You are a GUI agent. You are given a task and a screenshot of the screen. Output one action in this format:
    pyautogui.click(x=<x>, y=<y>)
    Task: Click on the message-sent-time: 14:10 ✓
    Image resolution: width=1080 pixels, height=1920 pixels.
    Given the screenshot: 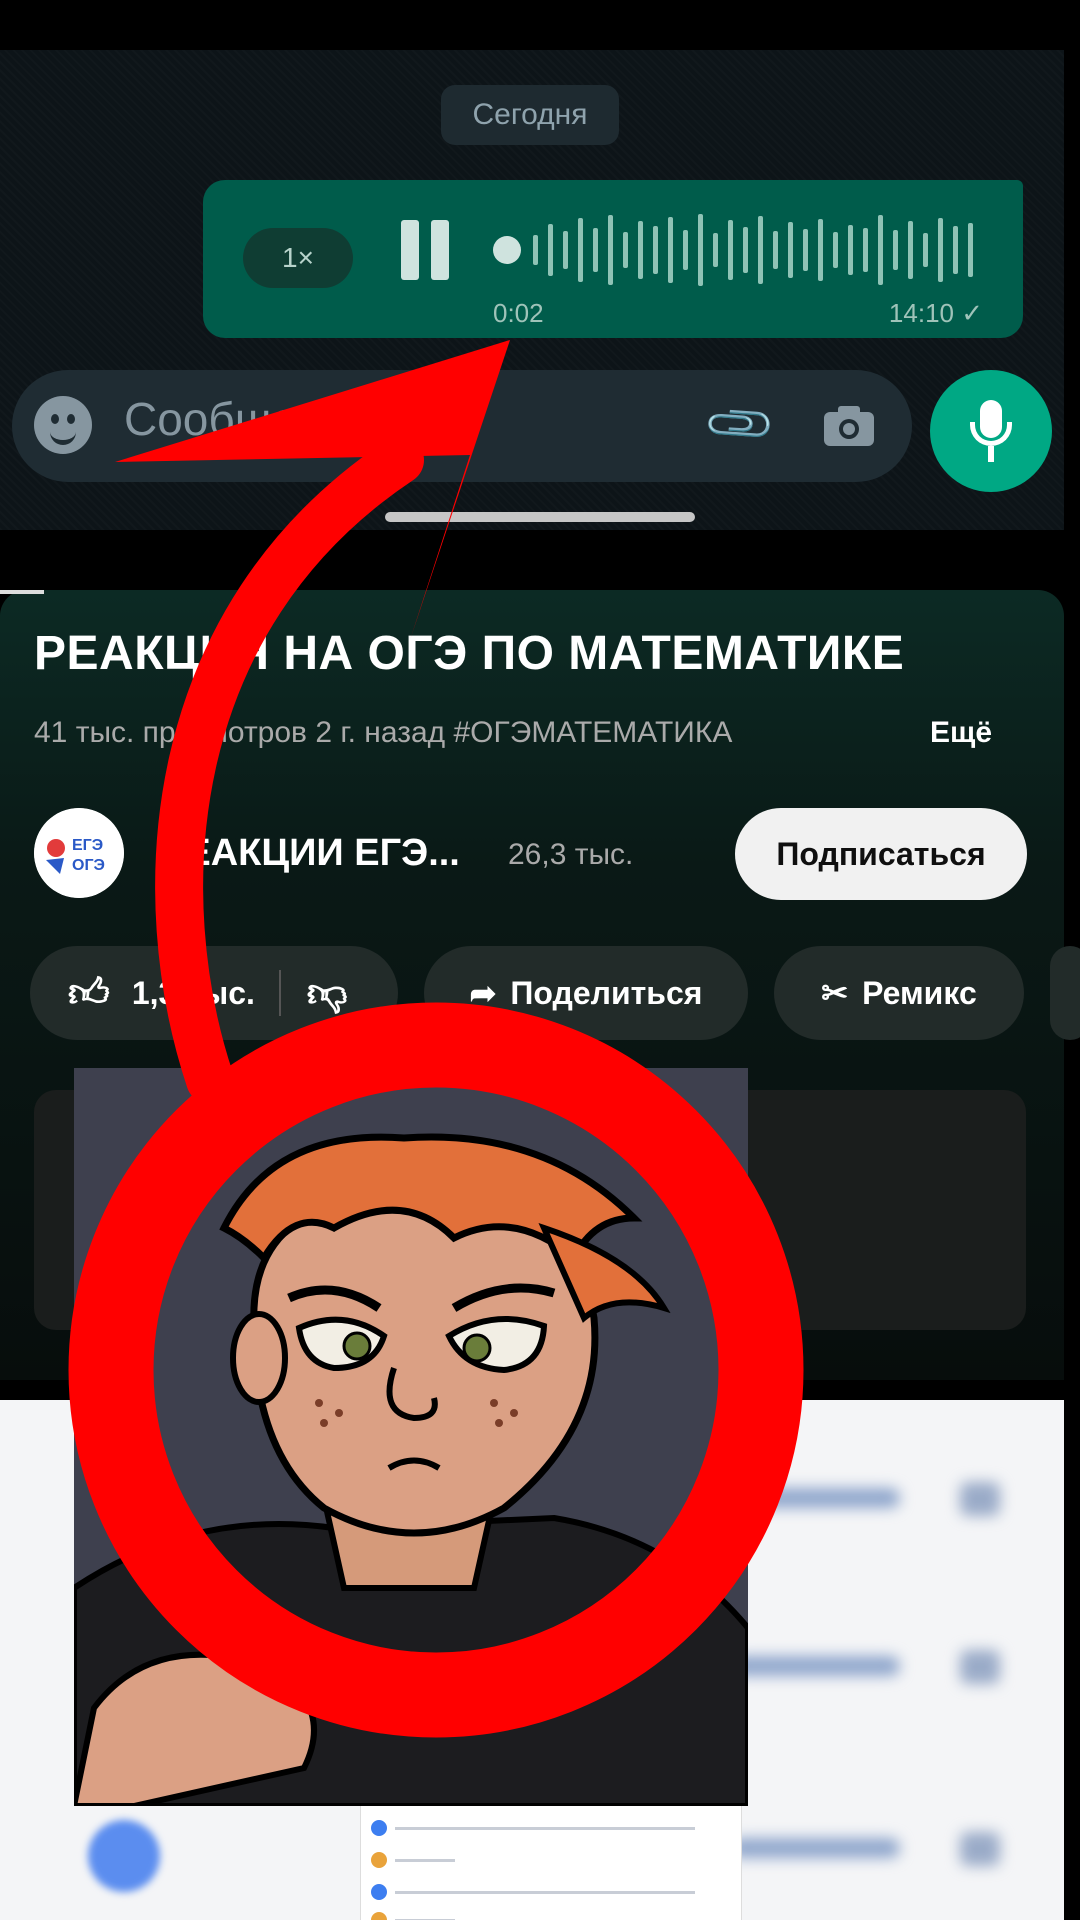 What is the action you would take?
    pyautogui.click(x=935, y=313)
    